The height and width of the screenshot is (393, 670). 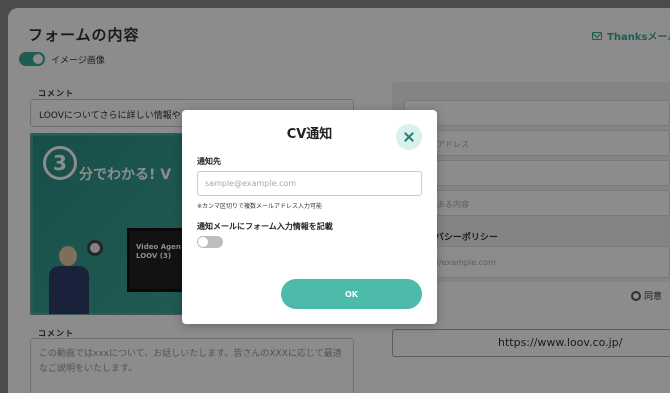 What do you see at coordinates (409, 137) in the screenshot?
I see `close-button` at bounding box center [409, 137].